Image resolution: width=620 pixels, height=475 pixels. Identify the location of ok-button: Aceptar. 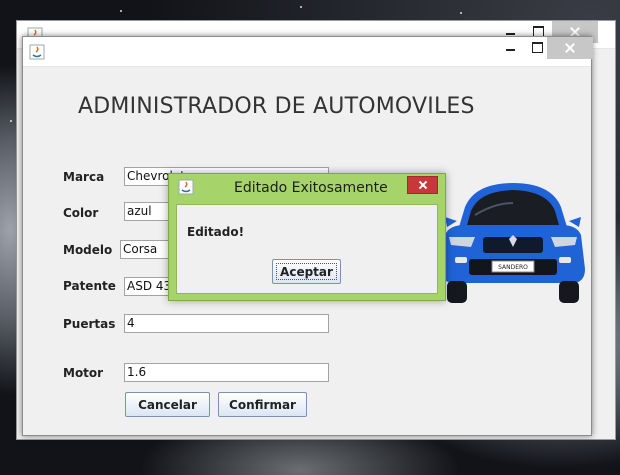
(306, 271).